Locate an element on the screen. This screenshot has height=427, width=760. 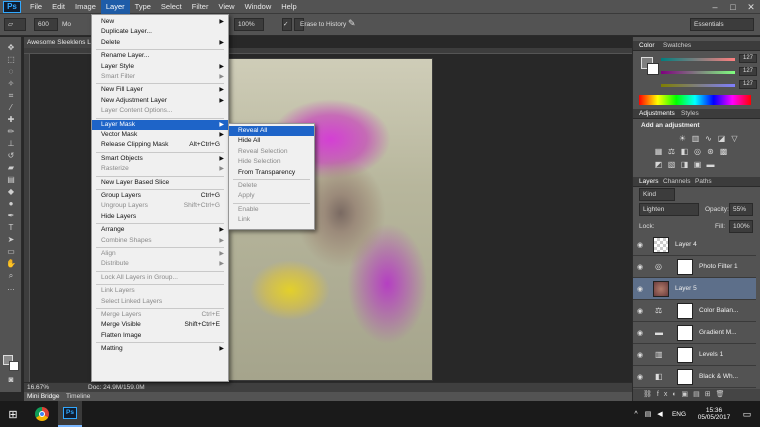
tab-timeline: Timeline is located at coordinates (78, 396).